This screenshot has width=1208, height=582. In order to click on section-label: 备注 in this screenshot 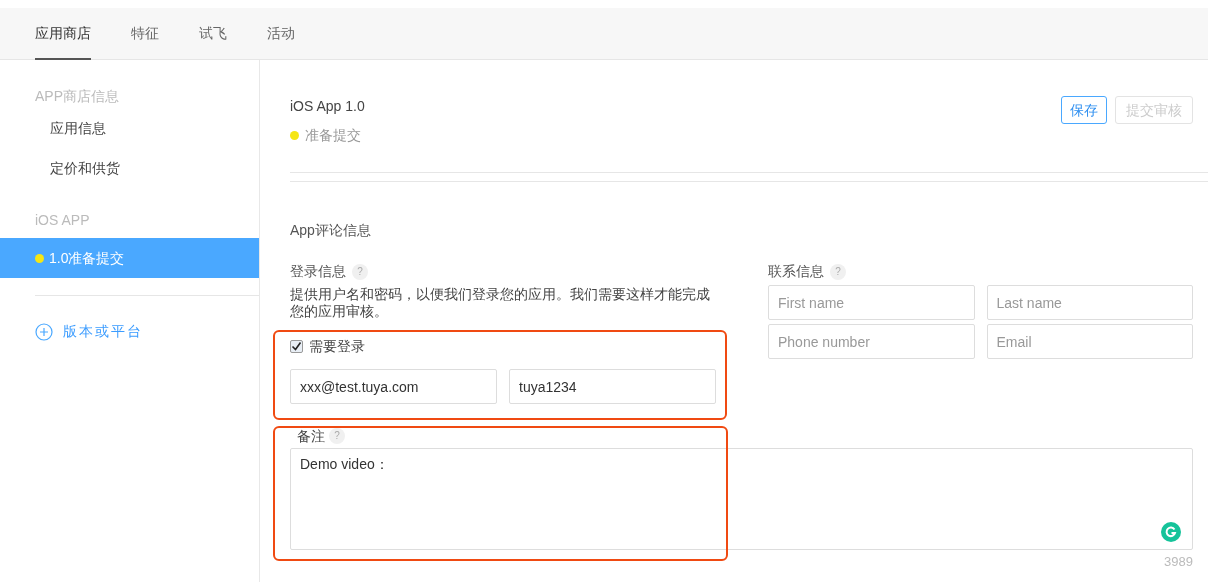, I will do `click(311, 436)`.